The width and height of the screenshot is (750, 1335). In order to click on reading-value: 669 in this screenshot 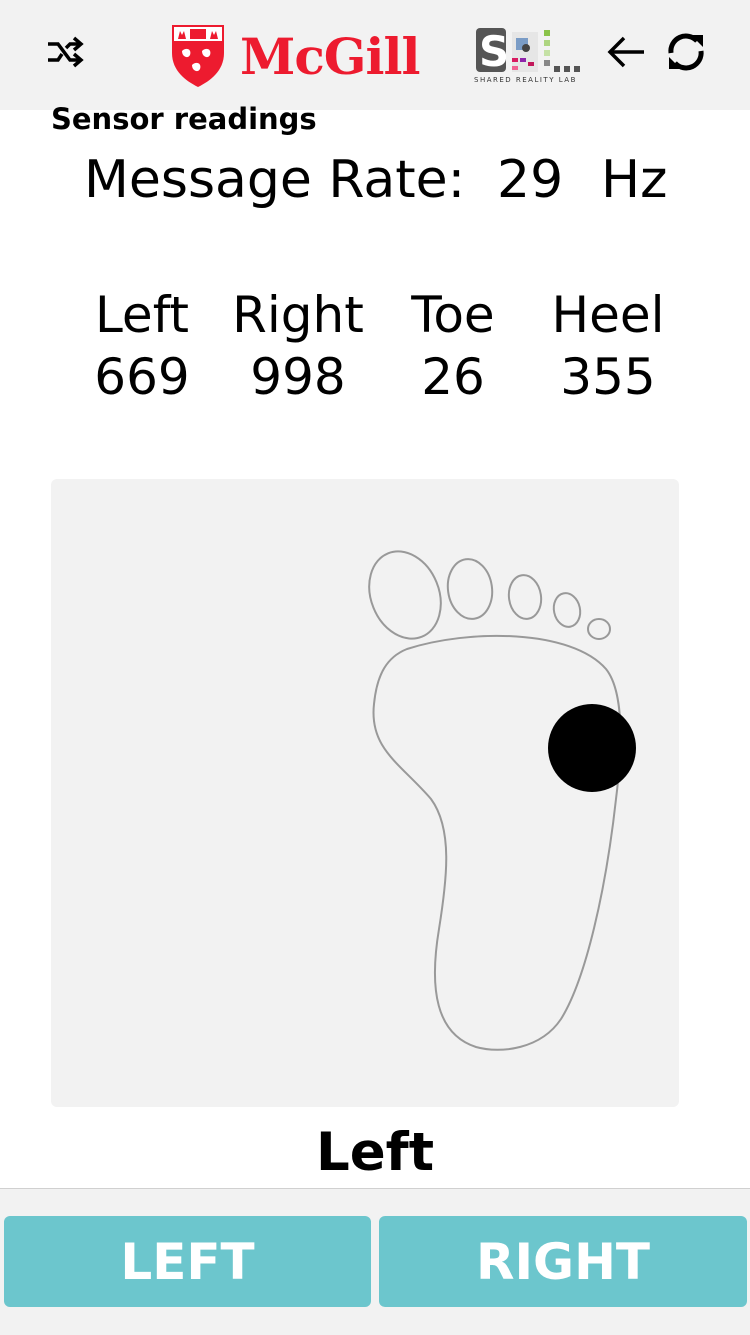, I will do `click(142, 377)`.